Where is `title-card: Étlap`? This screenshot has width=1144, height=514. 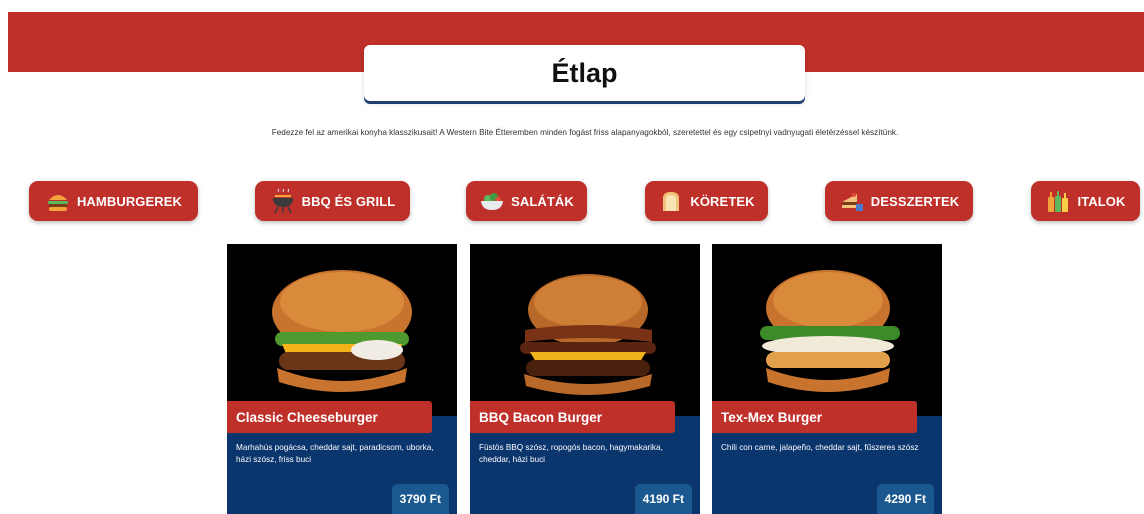 title-card: Étlap is located at coordinates (584, 73).